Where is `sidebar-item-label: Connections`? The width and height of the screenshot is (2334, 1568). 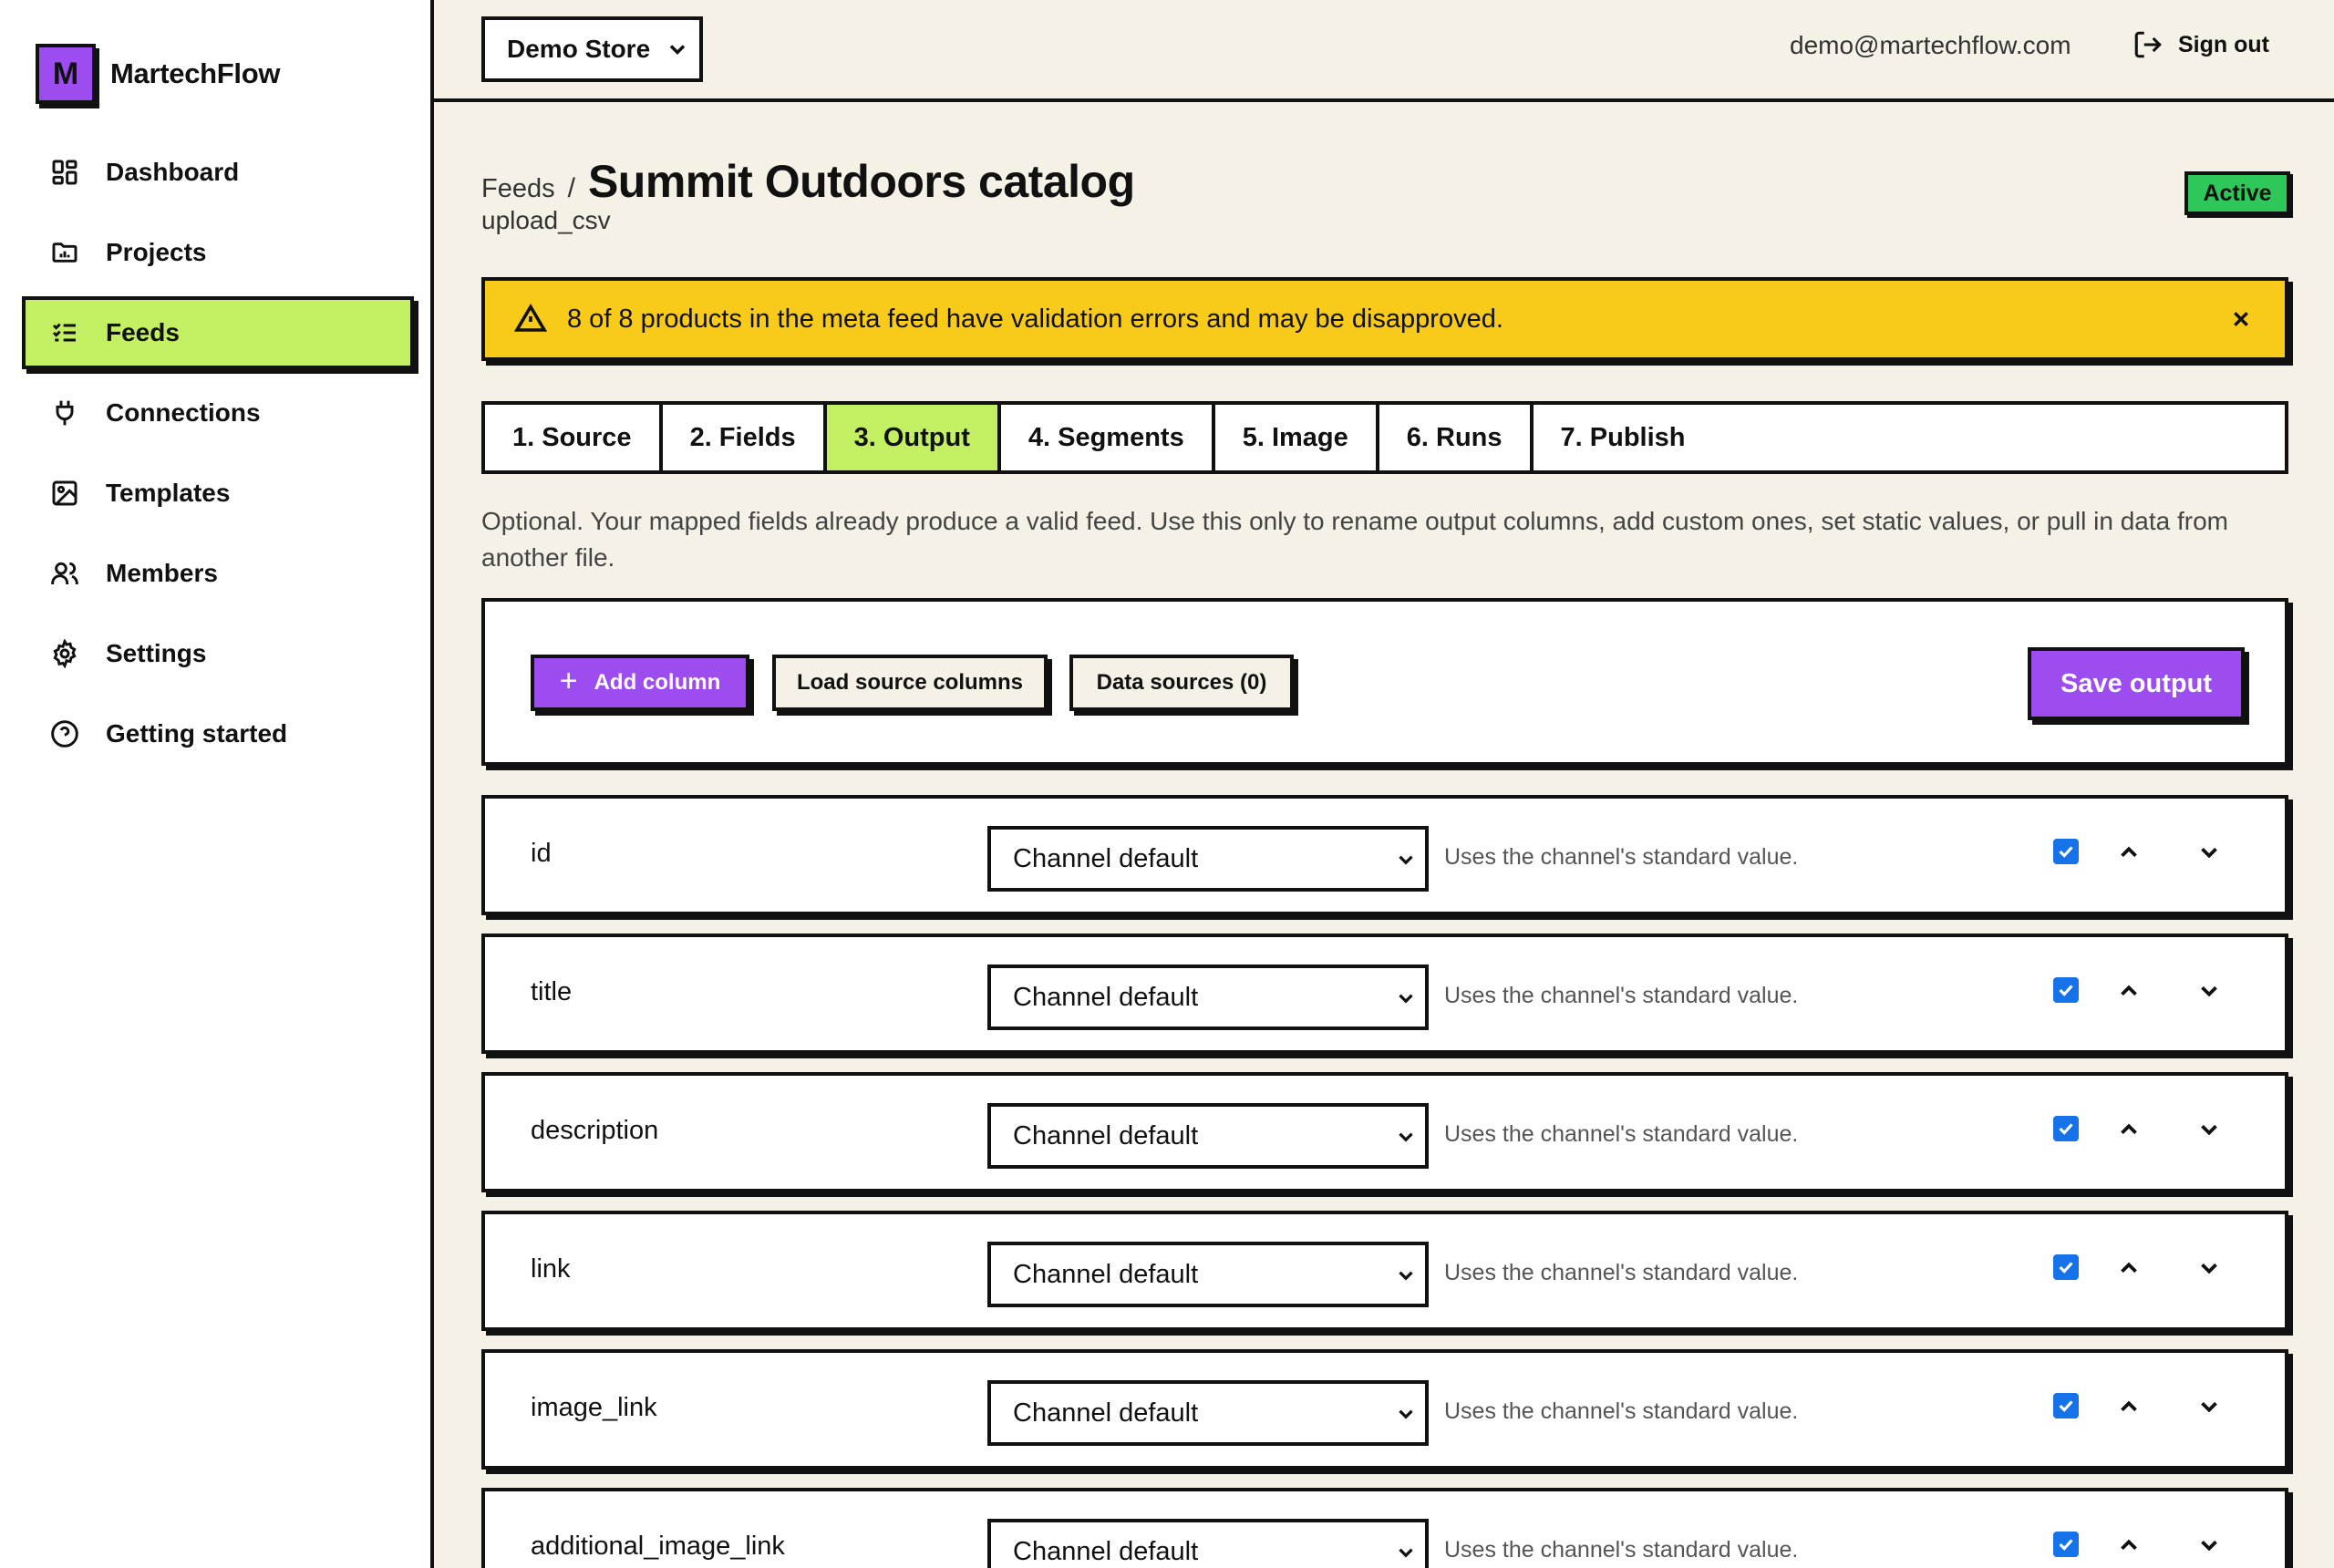
sidebar-item-label: Connections is located at coordinates (183, 412).